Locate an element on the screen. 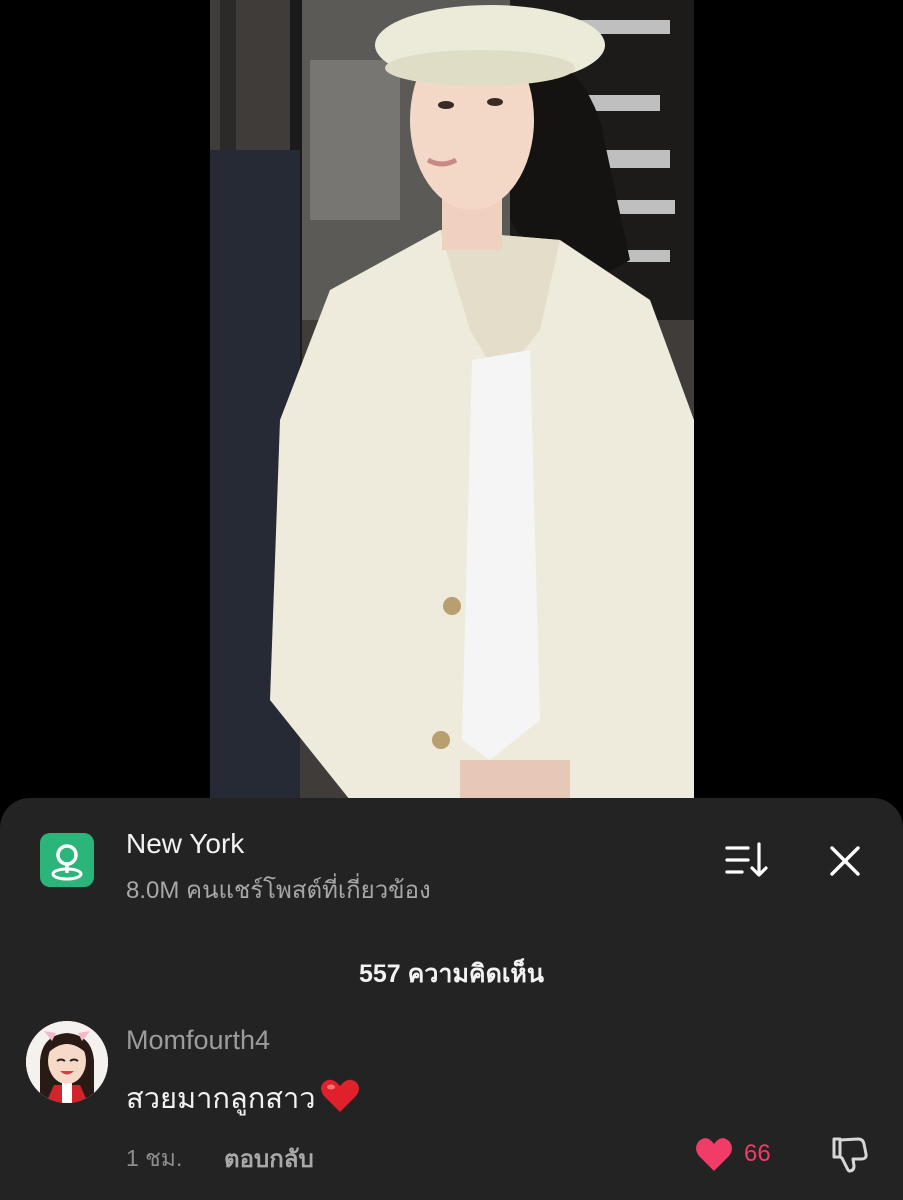 The height and width of the screenshot is (1200, 903). location-header: New York 8.0M คนแชร์โพสต์ที่เกี่ยวข้อง is located at coordinates (451, 853).